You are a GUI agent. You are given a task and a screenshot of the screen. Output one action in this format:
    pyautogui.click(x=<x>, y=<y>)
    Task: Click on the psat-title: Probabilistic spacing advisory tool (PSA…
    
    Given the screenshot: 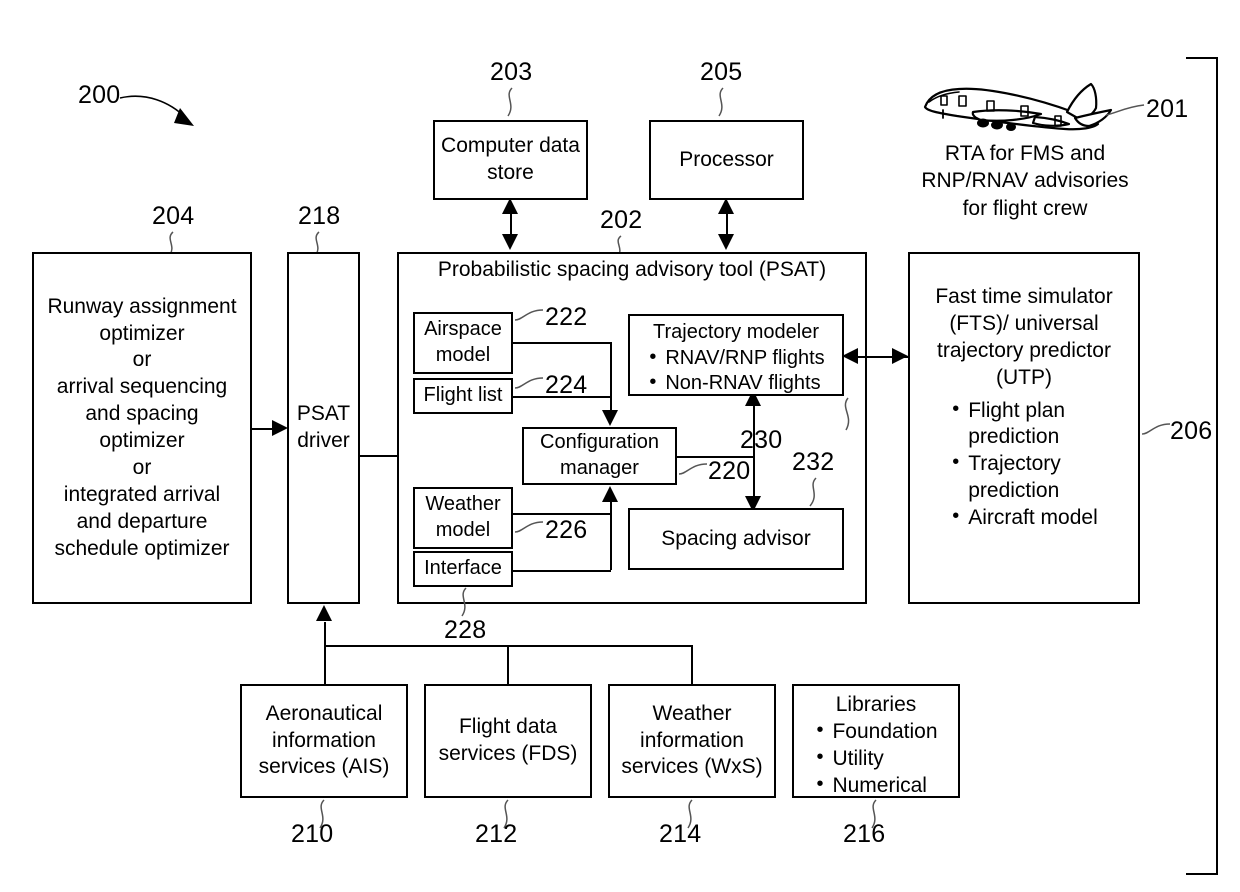 What is the action you would take?
    pyautogui.click(x=632, y=269)
    